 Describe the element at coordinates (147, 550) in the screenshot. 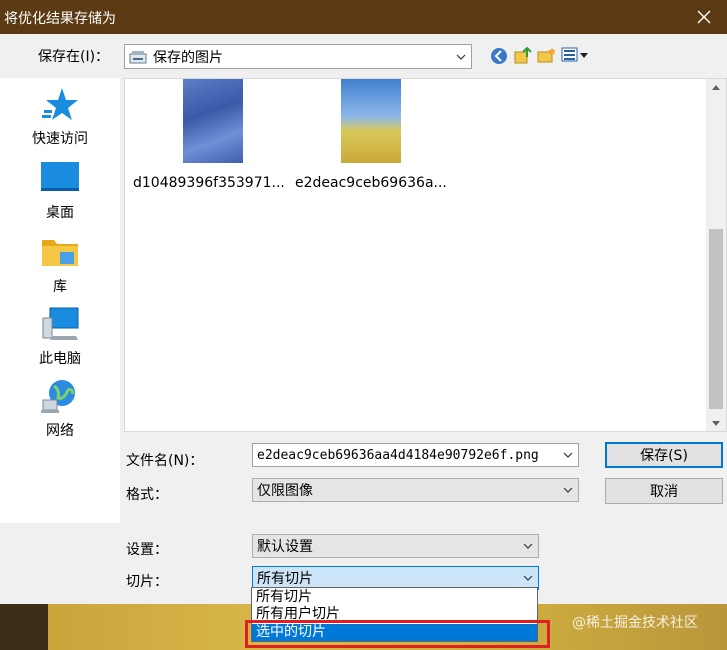

I see `settings-label: 设置：` at that location.